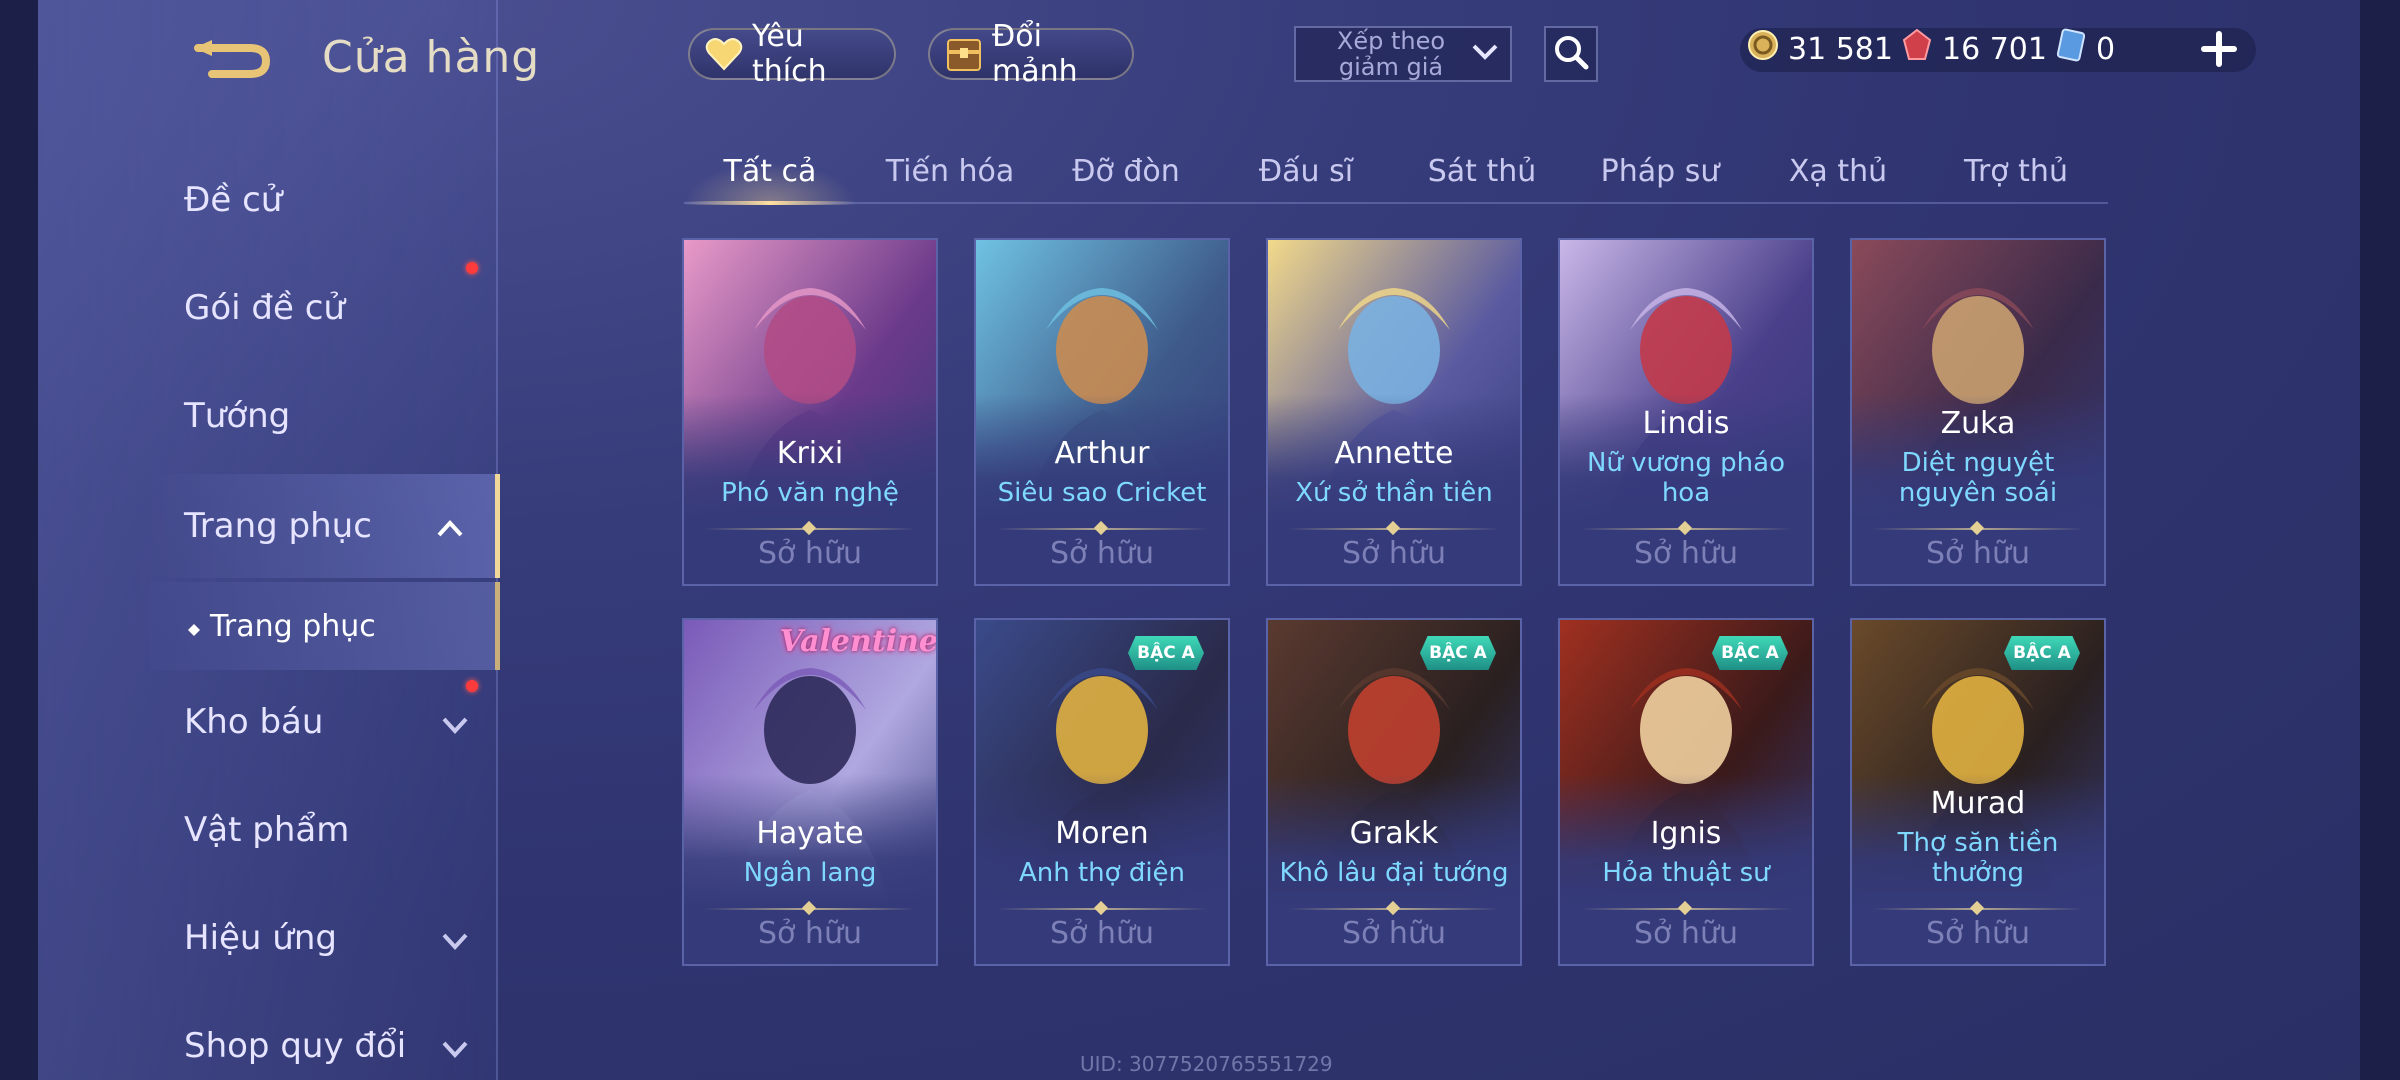 The image size is (2400, 1080). What do you see at coordinates (325, 722) in the screenshot?
I see `sidebar-item-treasure: Kho báu` at bounding box center [325, 722].